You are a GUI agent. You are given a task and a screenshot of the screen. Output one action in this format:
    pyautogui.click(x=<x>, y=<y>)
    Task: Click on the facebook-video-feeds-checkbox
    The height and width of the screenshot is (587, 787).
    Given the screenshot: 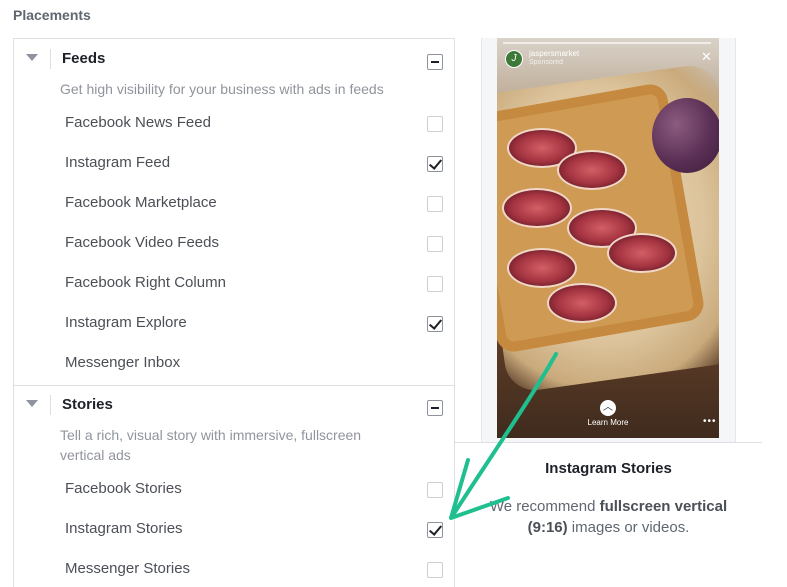 What is the action you would take?
    pyautogui.click(x=435, y=244)
    